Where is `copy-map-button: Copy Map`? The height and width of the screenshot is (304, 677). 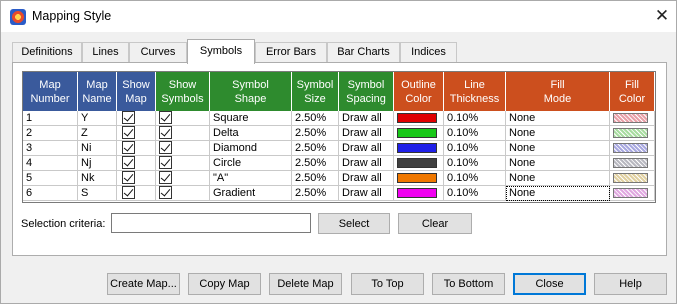
copy-map-button: Copy Map is located at coordinates (224, 284).